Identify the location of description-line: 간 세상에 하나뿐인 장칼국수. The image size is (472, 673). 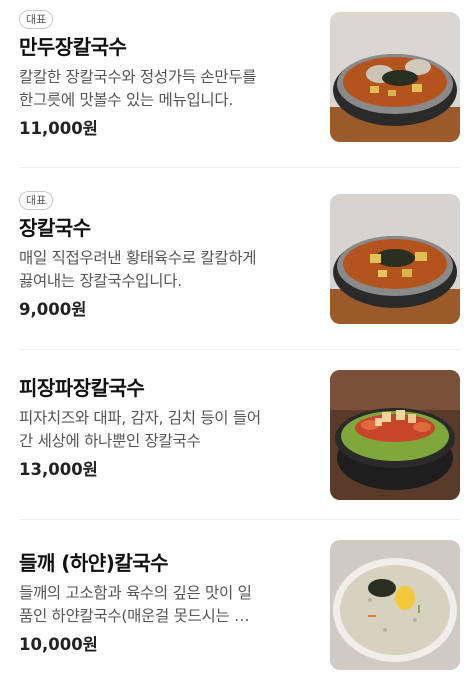
(110, 441).